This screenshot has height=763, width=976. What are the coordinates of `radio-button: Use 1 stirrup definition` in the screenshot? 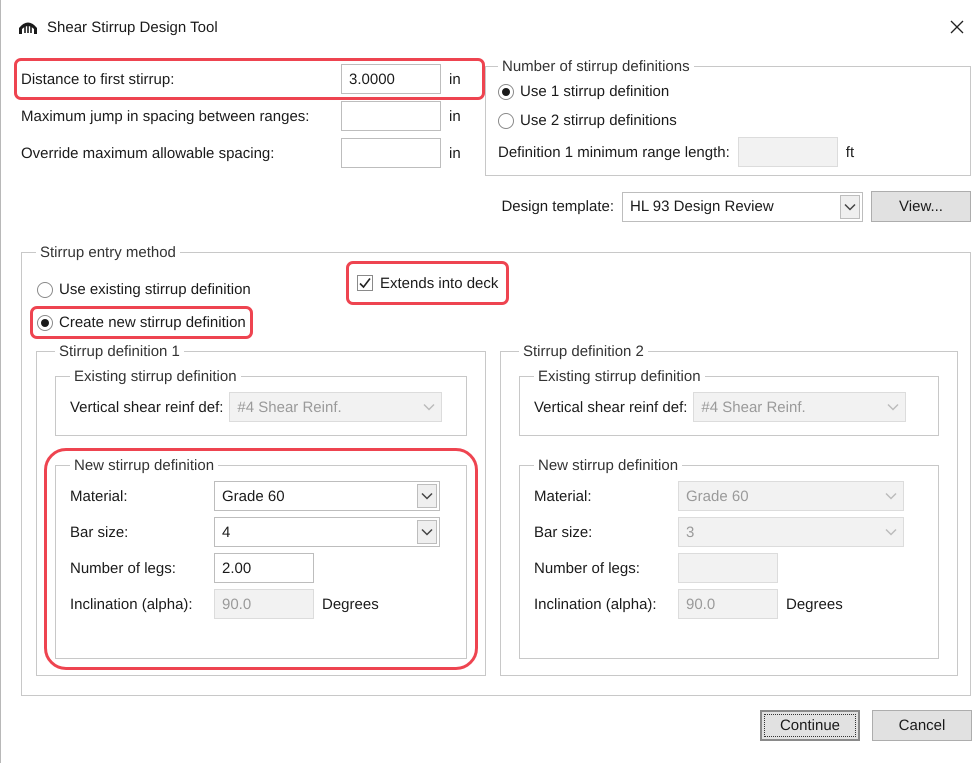 It's located at (728, 91).